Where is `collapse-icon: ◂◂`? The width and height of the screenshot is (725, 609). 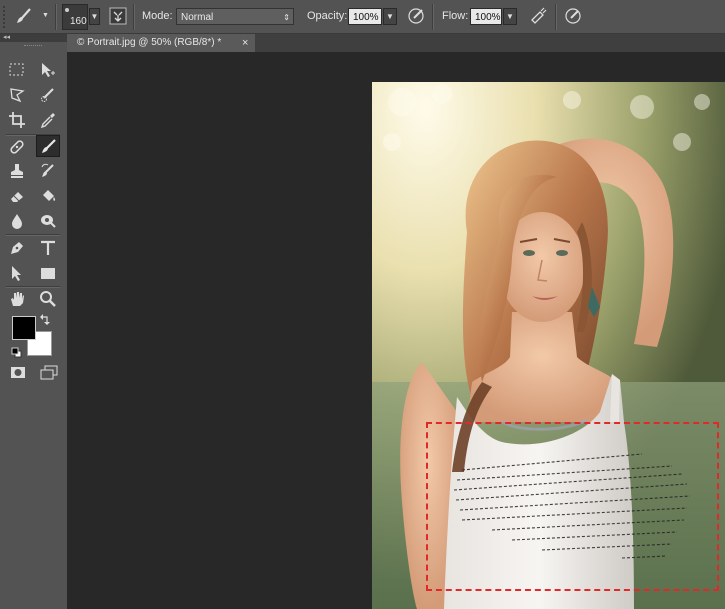 collapse-icon: ◂◂ is located at coordinates (7, 37).